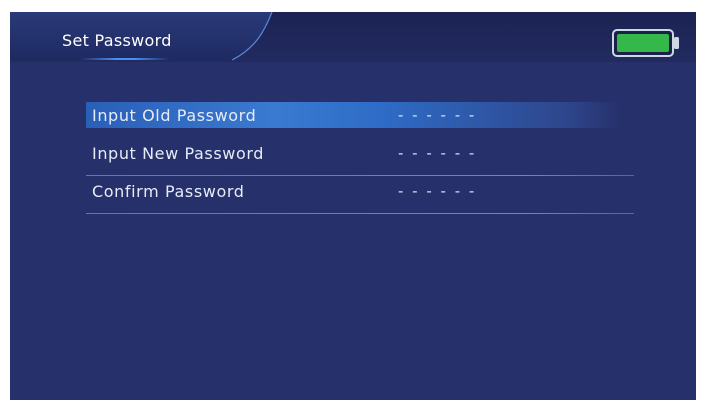 This screenshot has width=702, height=401. Describe the element at coordinates (366, 120) in the screenshot. I see `menu-item-old-password: Input Old Password - - - - - -` at that location.